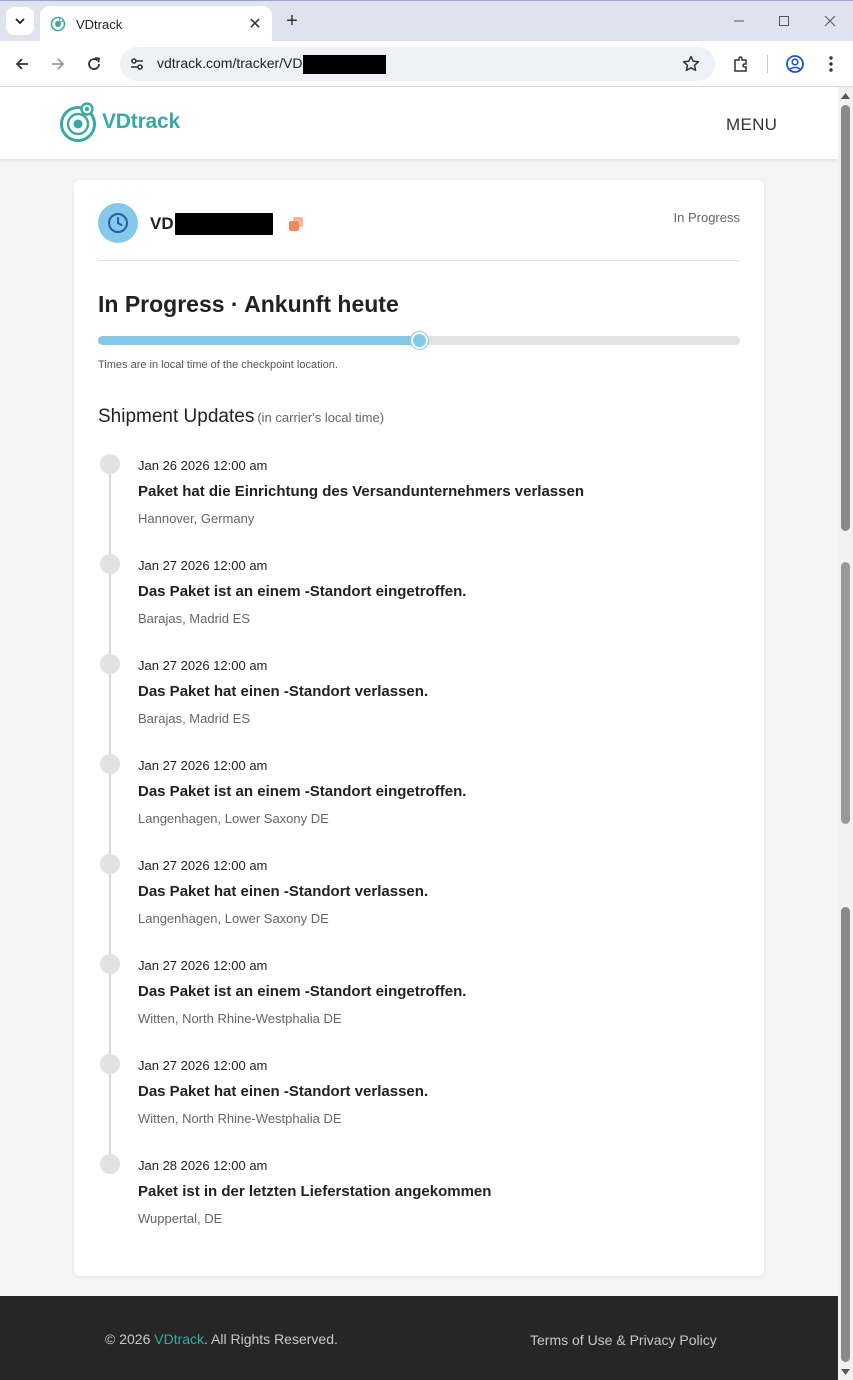 The width and height of the screenshot is (853, 1380). I want to click on maximize-icon, so click(784, 21).